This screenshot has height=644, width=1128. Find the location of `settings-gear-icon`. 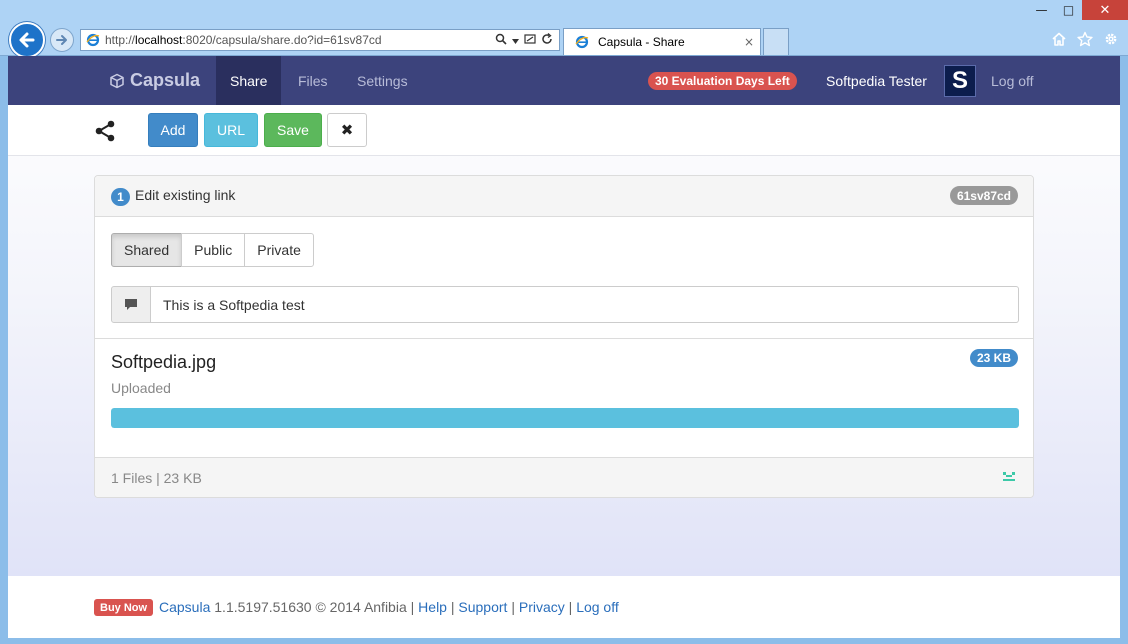

settings-gear-icon is located at coordinates (1111, 39).